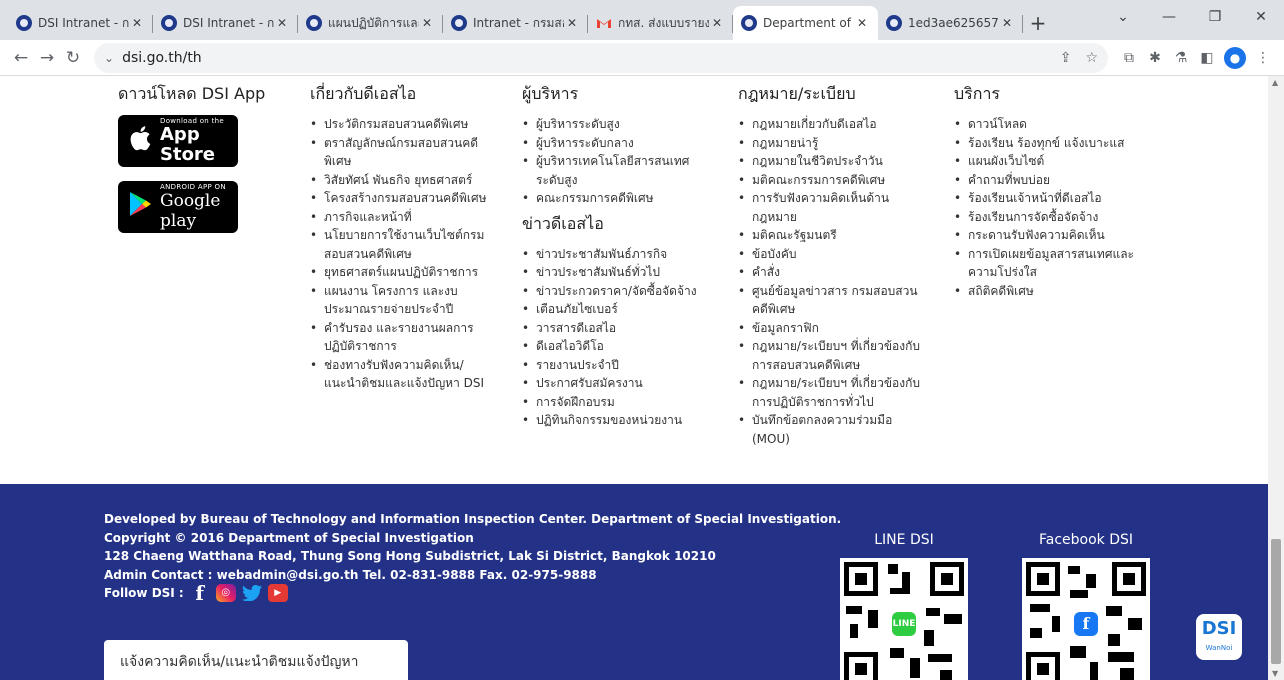 The image size is (1284, 680). I want to click on footer-link: กฎหมายน่ารู้, so click(833, 143).